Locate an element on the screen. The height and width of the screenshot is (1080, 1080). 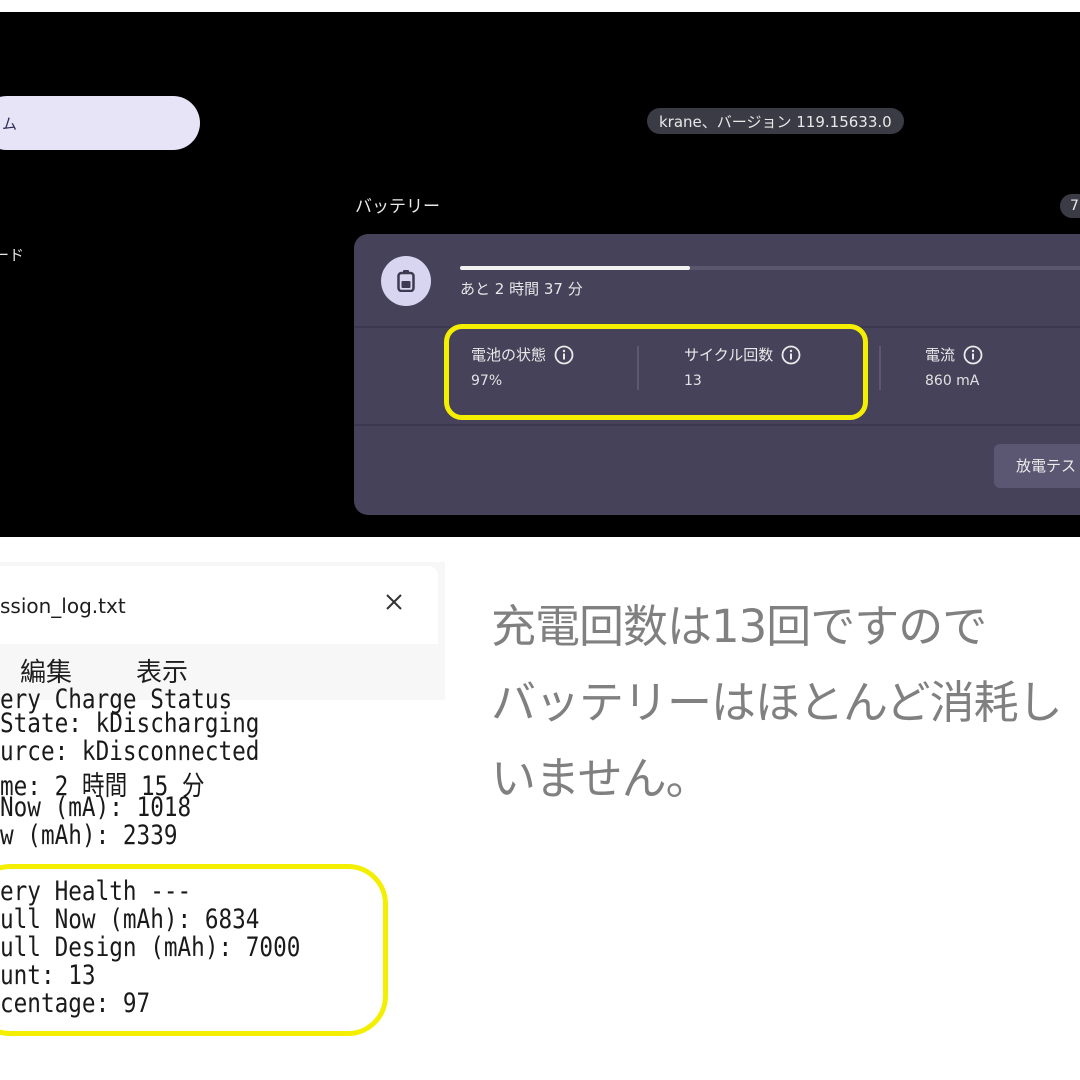
log-line: urce: kDisconnected is located at coordinates (130, 751).